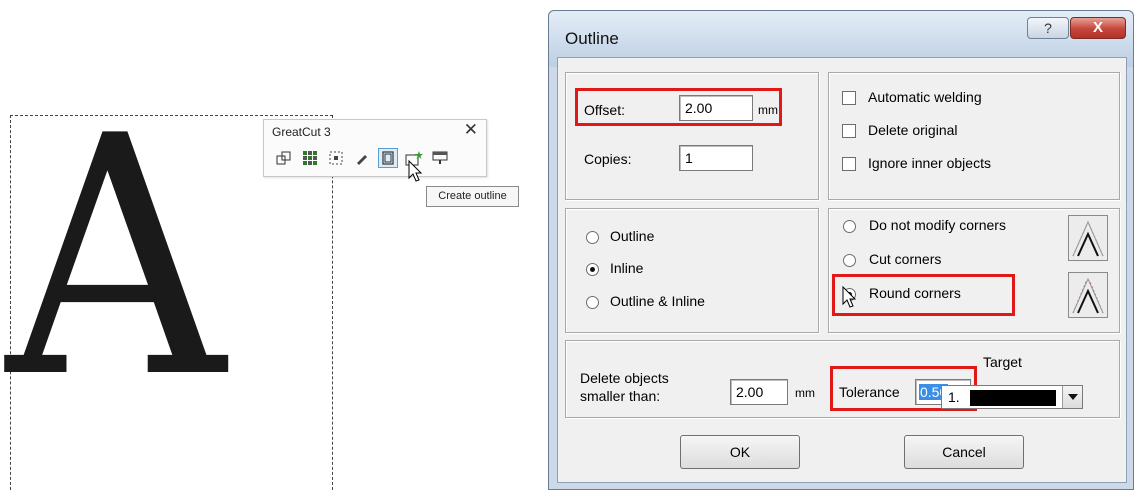  Describe the element at coordinates (805, 393) in the screenshot. I see `delete-size-unit: mm` at that location.